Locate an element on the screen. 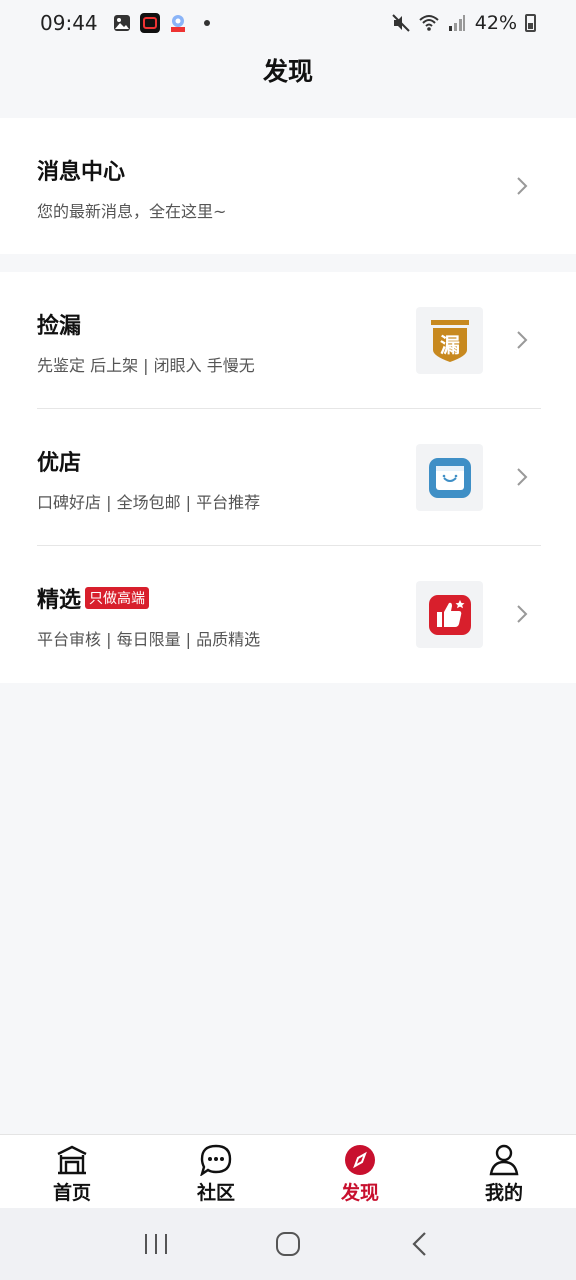  item-title-text: 精选 is located at coordinates (59, 600).